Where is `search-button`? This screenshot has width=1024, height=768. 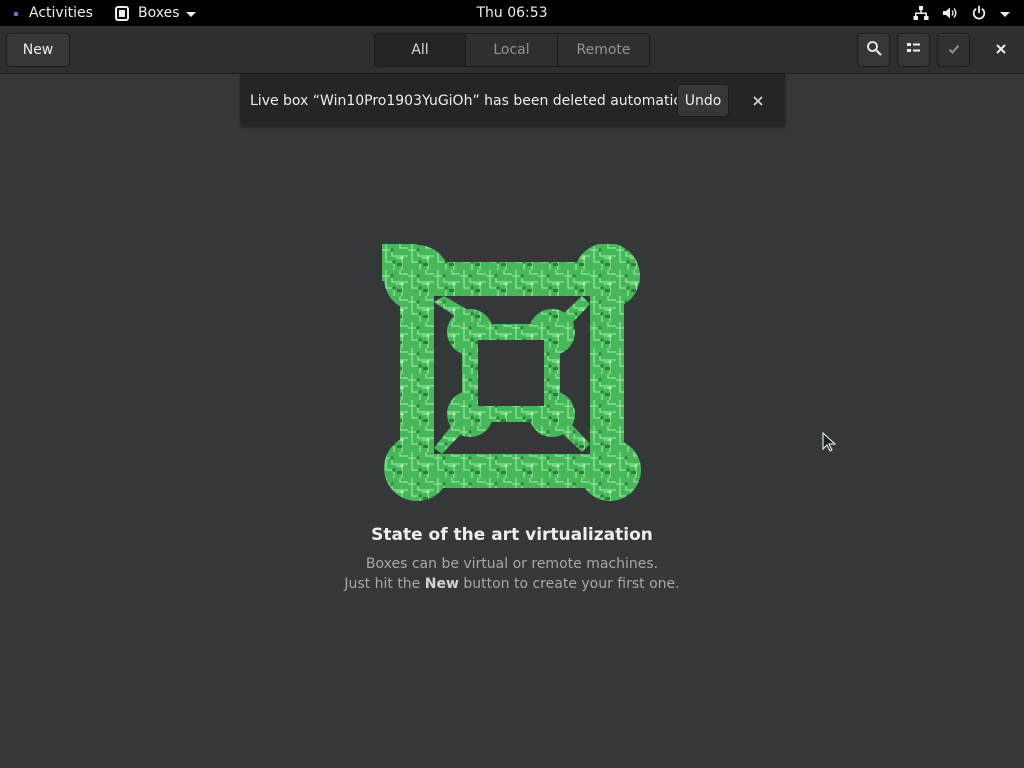
search-button is located at coordinates (873, 50).